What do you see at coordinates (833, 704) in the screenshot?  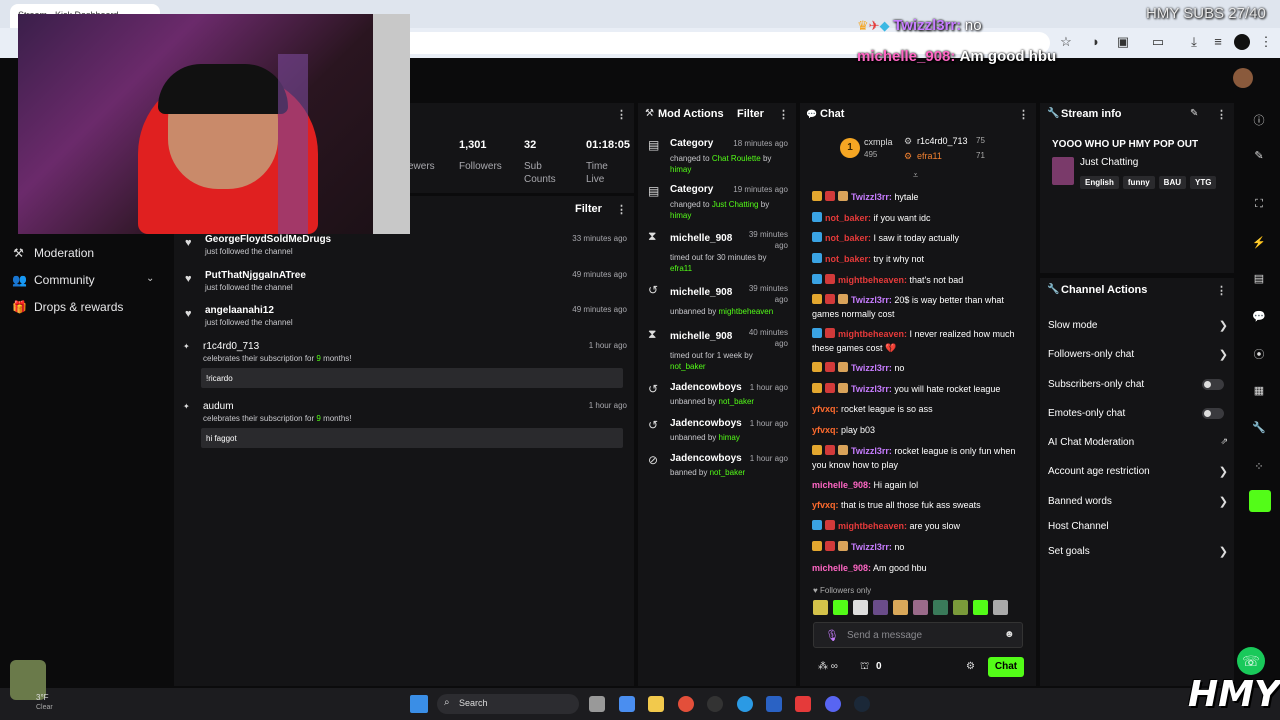 I see `discord-icon` at bounding box center [833, 704].